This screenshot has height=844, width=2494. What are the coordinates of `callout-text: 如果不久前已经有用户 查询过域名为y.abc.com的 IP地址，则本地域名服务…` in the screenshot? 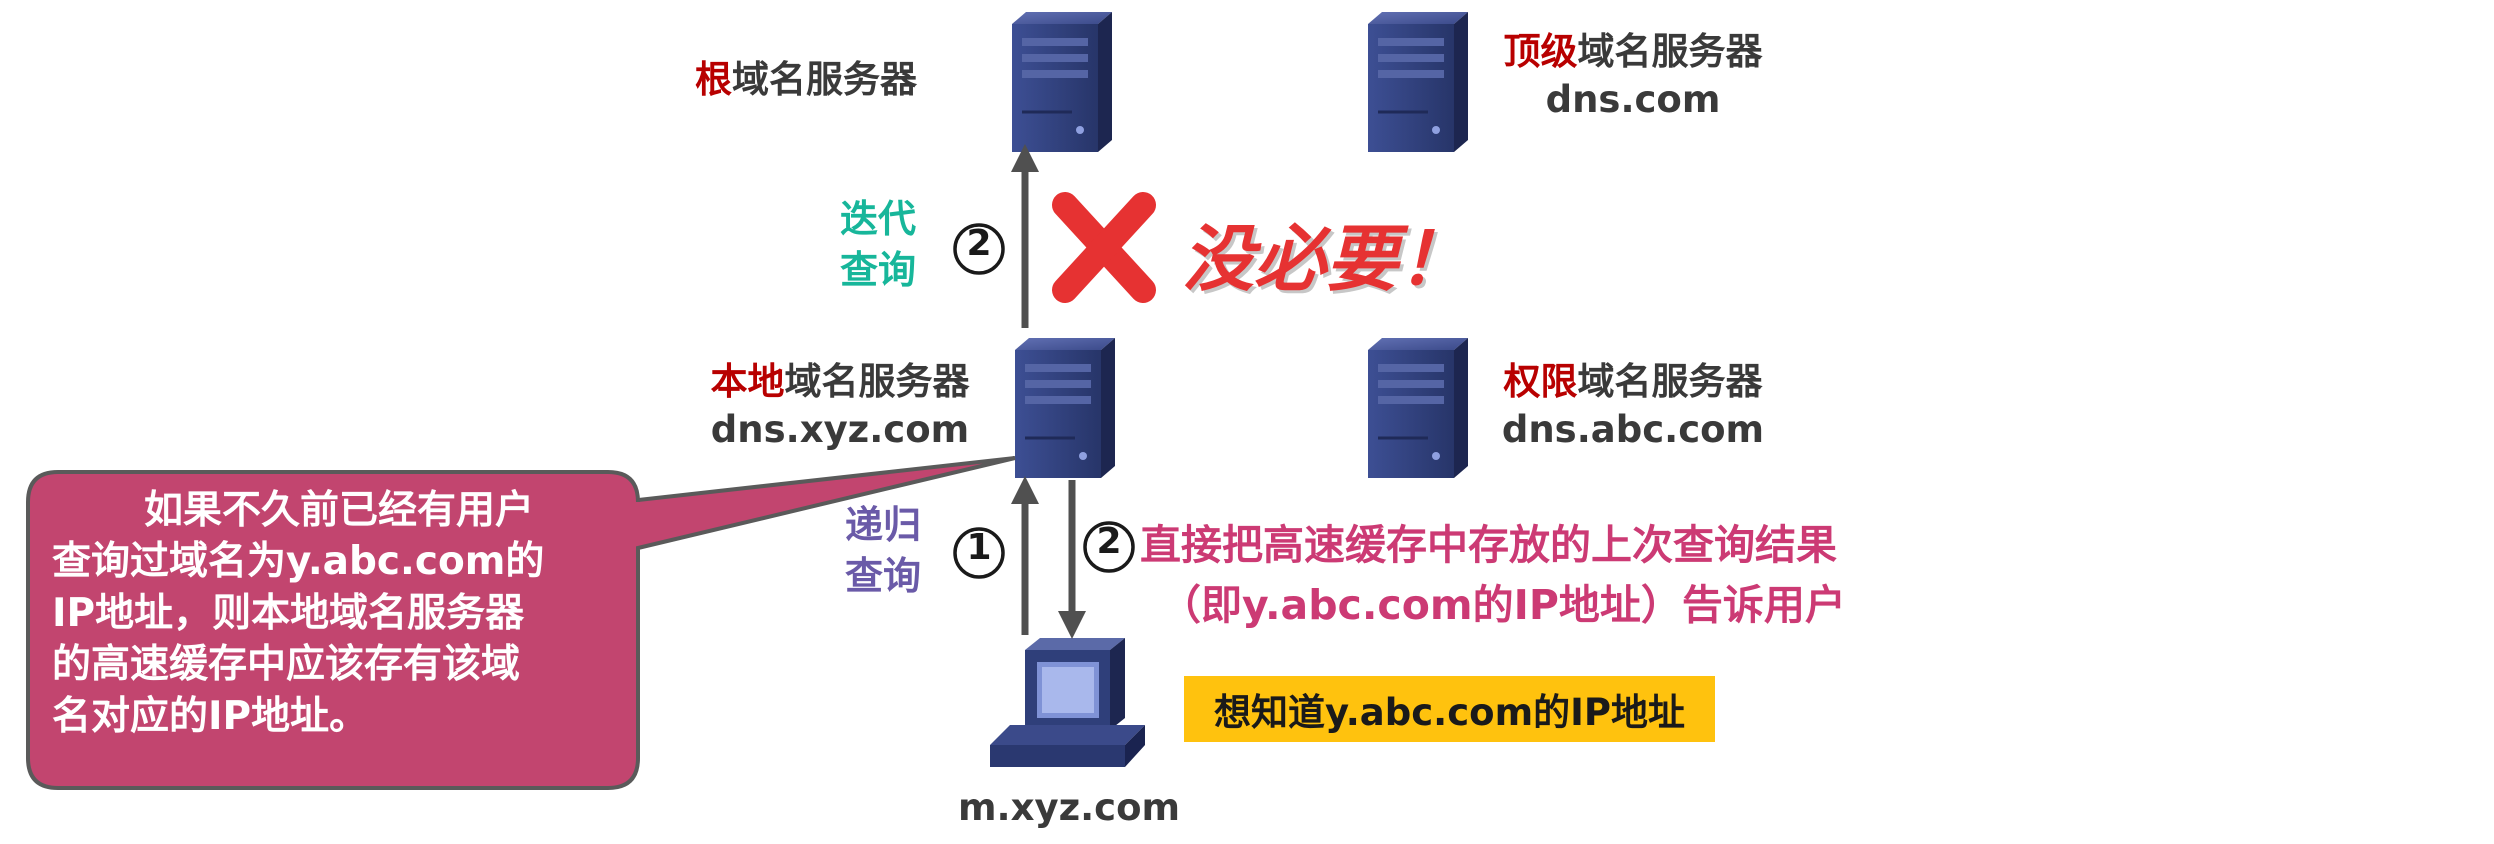 It's located at (342, 613).